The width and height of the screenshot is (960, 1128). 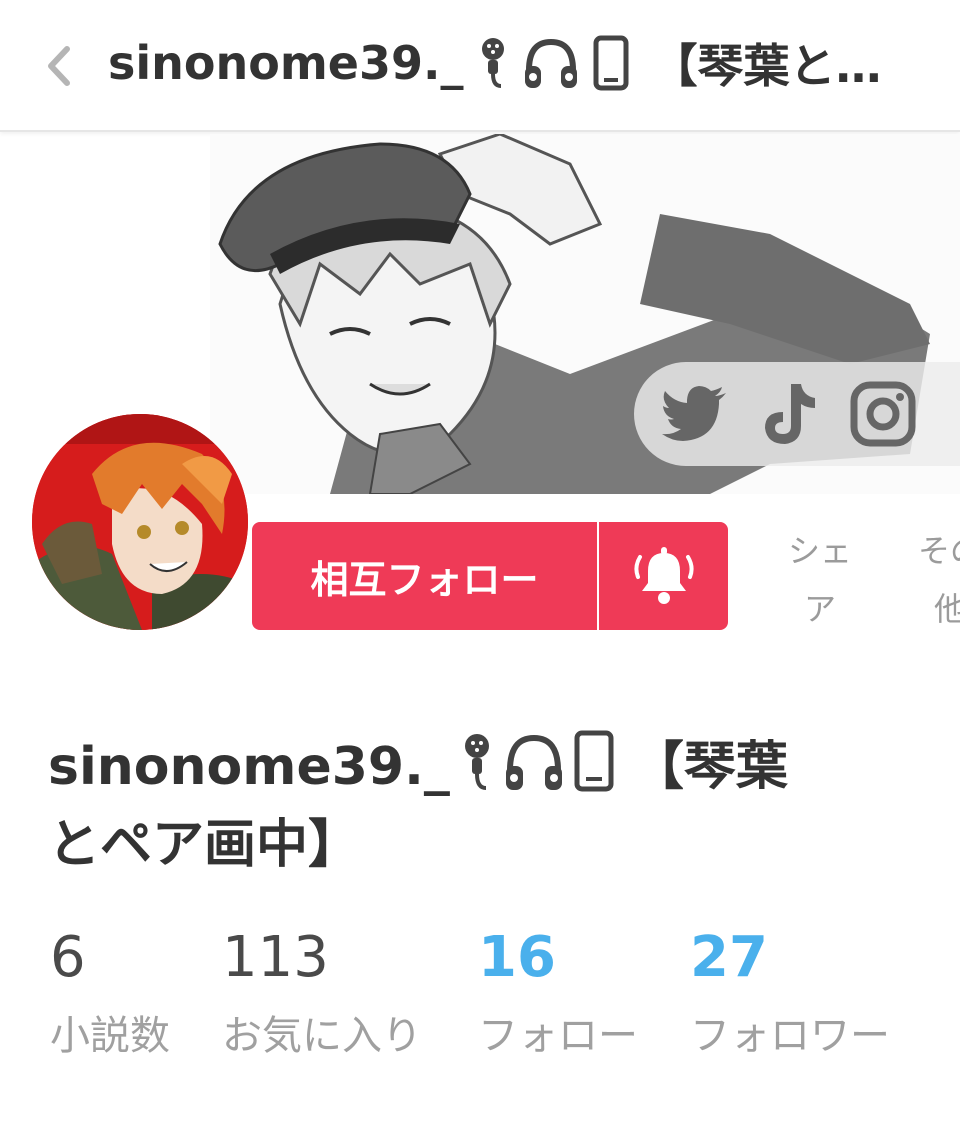 I want to click on stat-followers: 27 フォロワー, so click(x=790, y=996).